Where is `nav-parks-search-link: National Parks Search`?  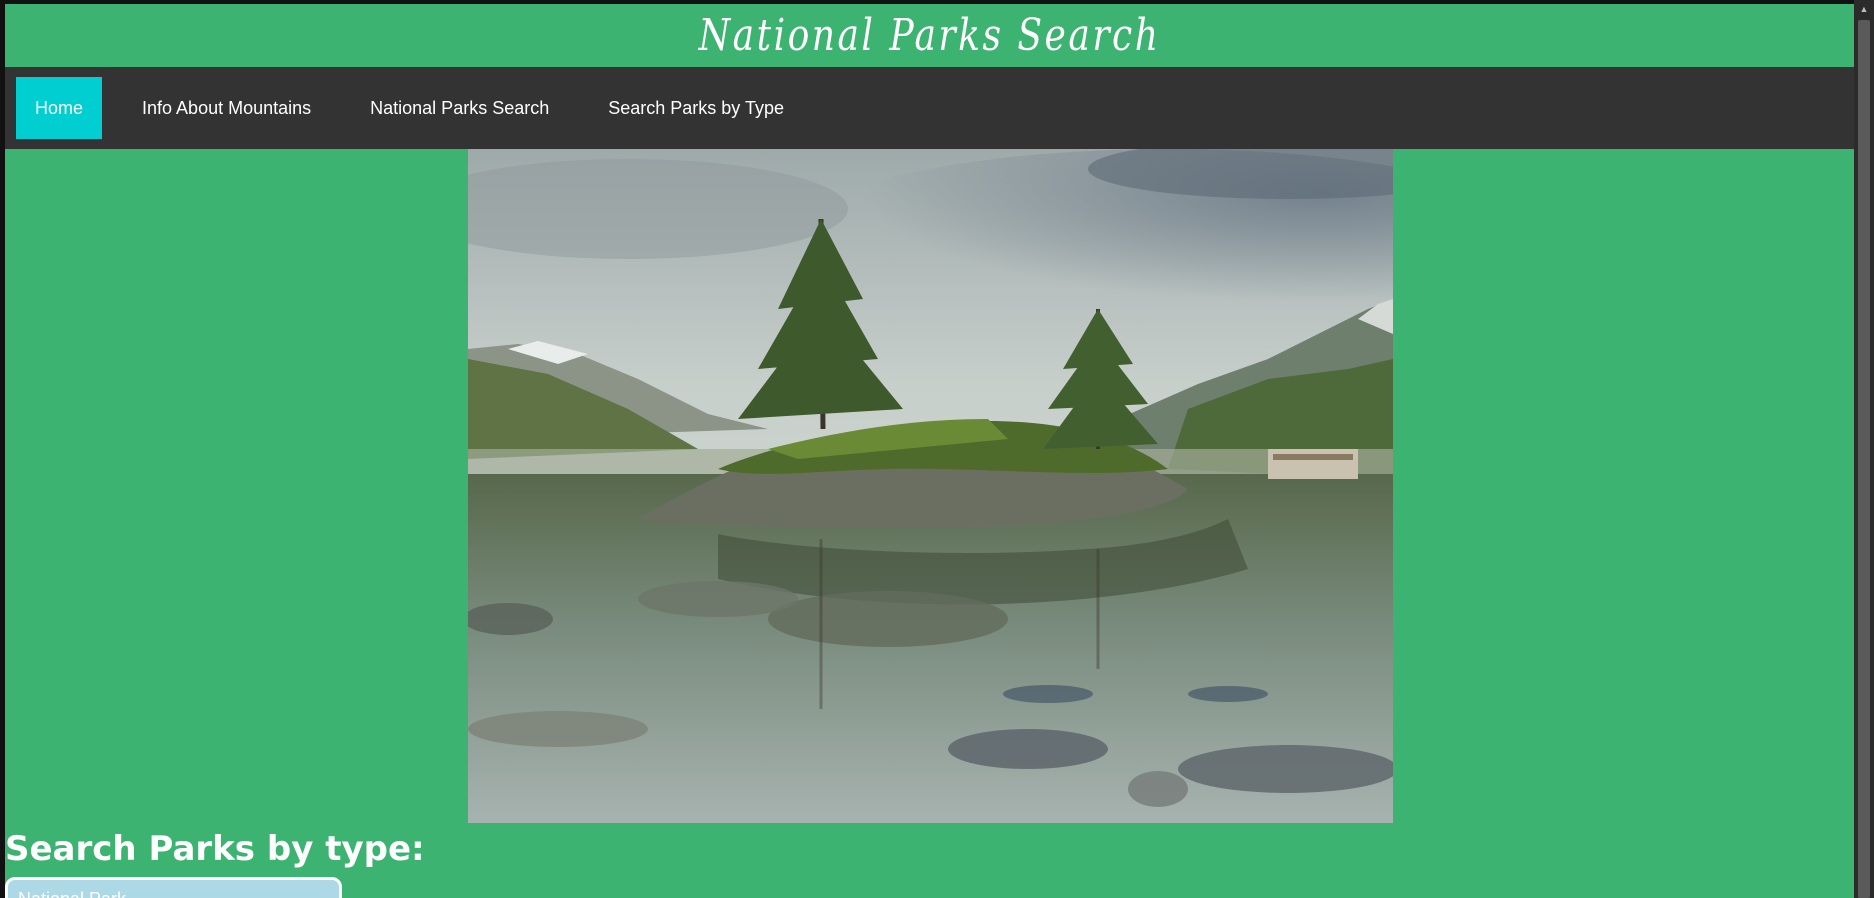 nav-parks-search-link: National Parks Search is located at coordinates (459, 108).